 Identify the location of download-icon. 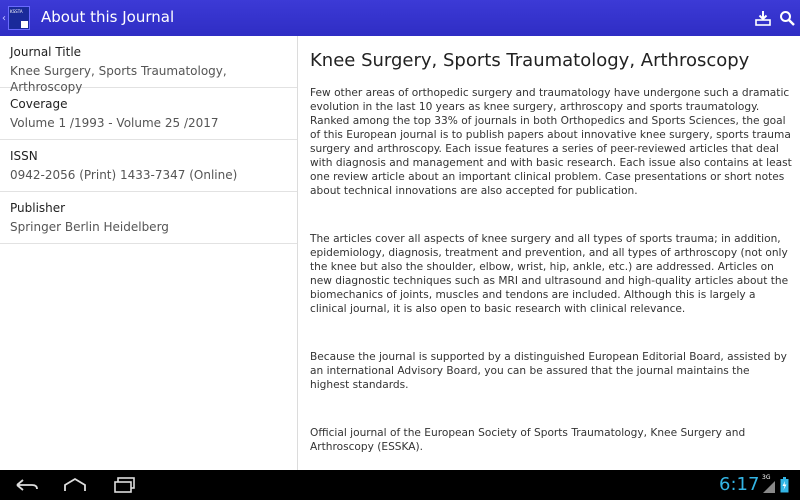
(763, 18).